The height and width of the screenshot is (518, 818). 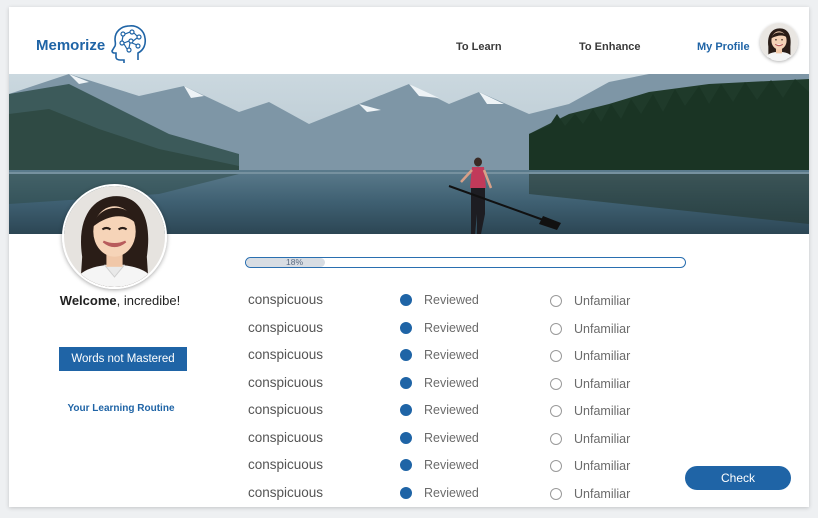 What do you see at coordinates (610, 47) in the screenshot?
I see `nav-to-enhance: To Enhance` at bounding box center [610, 47].